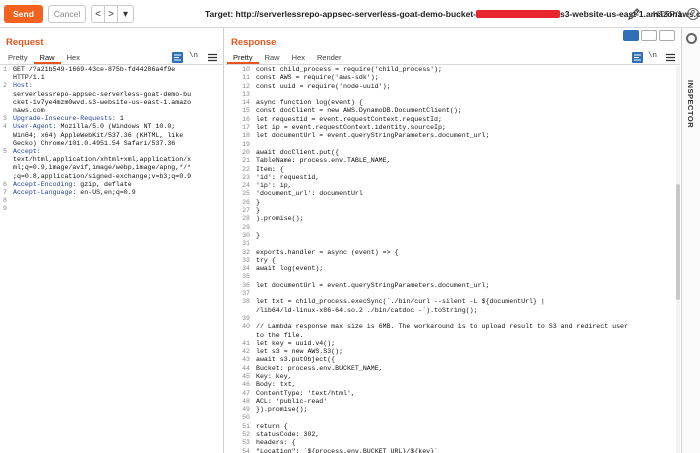 Image resolution: width=700 pixels, height=453 pixels. I want to click on code-line: 9, so click(111, 209).